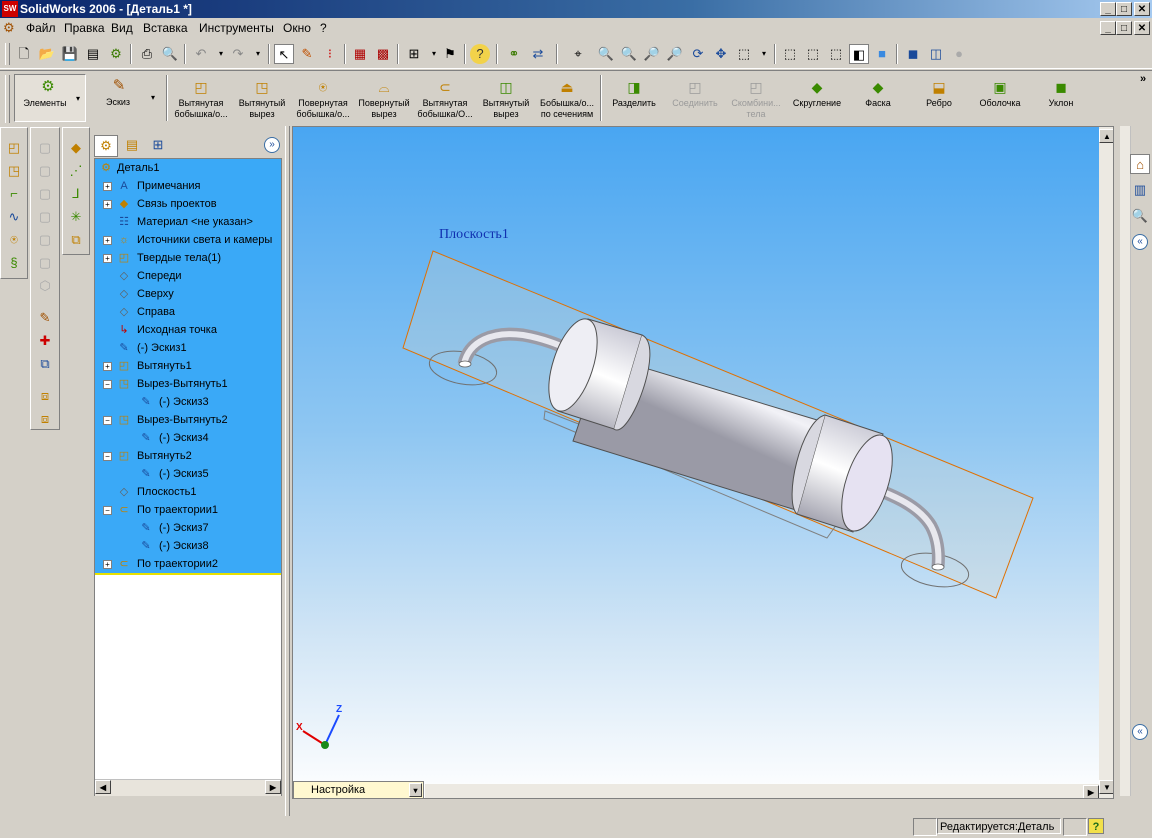 This screenshot has width=1152, height=838. What do you see at coordinates (1108, 9) in the screenshot?
I see `minimize-button: _` at bounding box center [1108, 9].